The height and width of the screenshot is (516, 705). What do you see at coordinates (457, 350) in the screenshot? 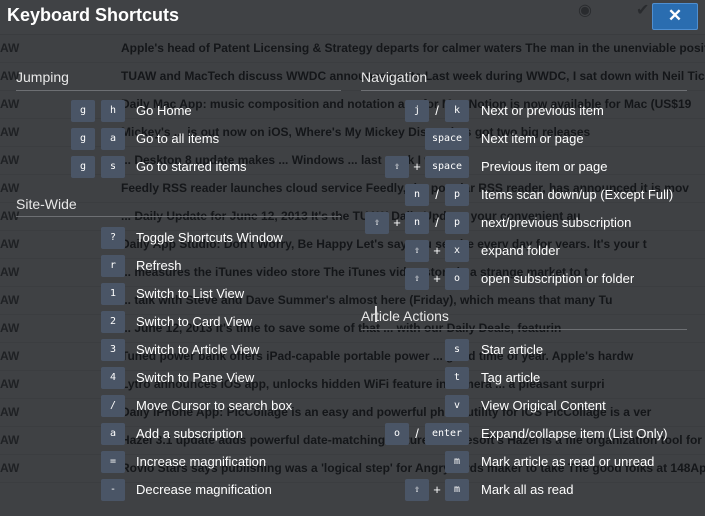
I see `shortcut-key: s` at bounding box center [457, 350].